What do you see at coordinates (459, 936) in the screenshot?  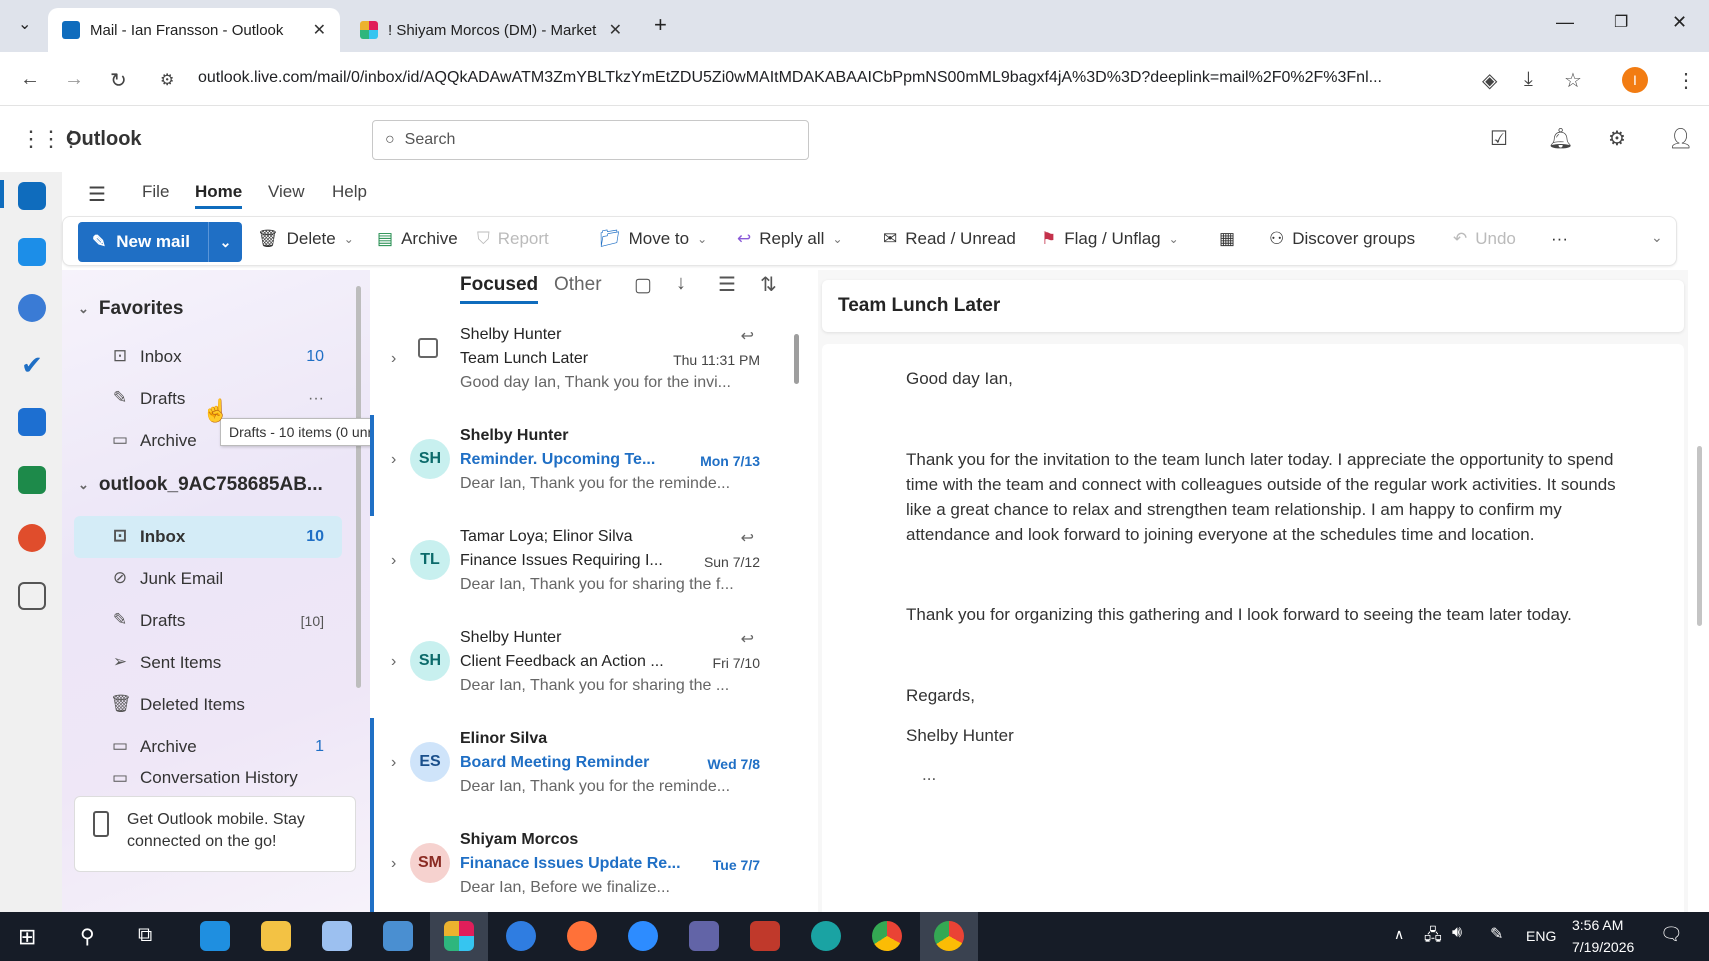 I see `slack-icon` at bounding box center [459, 936].